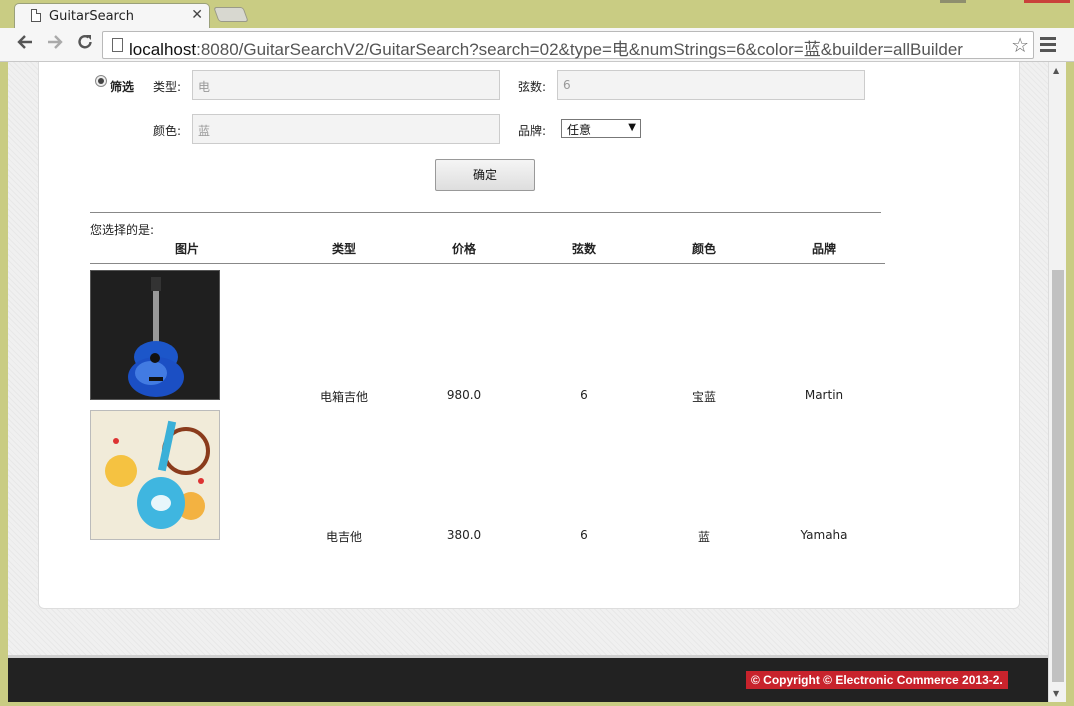 Image resolution: width=1074 pixels, height=706 pixels. I want to click on type-field: 电, so click(346, 85).